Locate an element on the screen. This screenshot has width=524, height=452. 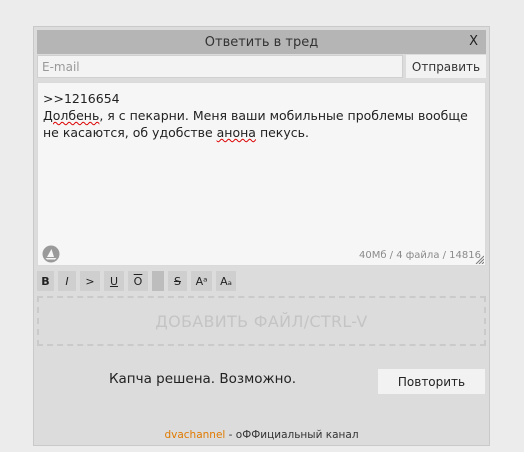
dialog-title: Ответить в тред is located at coordinates (261, 42).